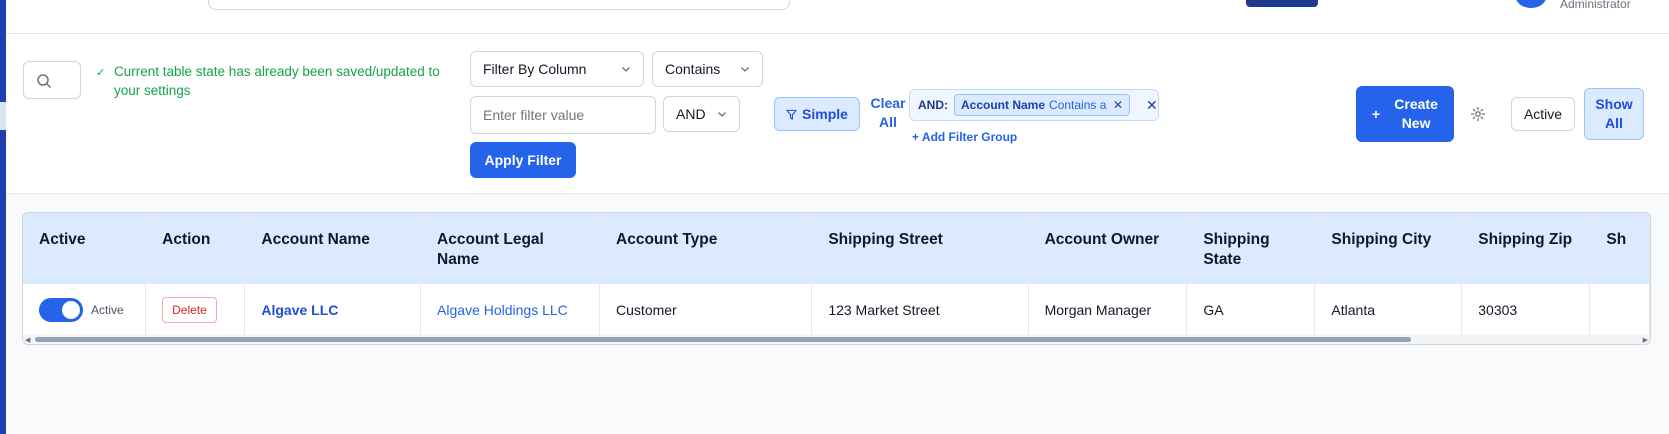 The image size is (1669, 434). What do you see at coordinates (535, 69) in the screenshot?
I see `filter-column-value: Filter By Column` at bounding box center [535, 69].